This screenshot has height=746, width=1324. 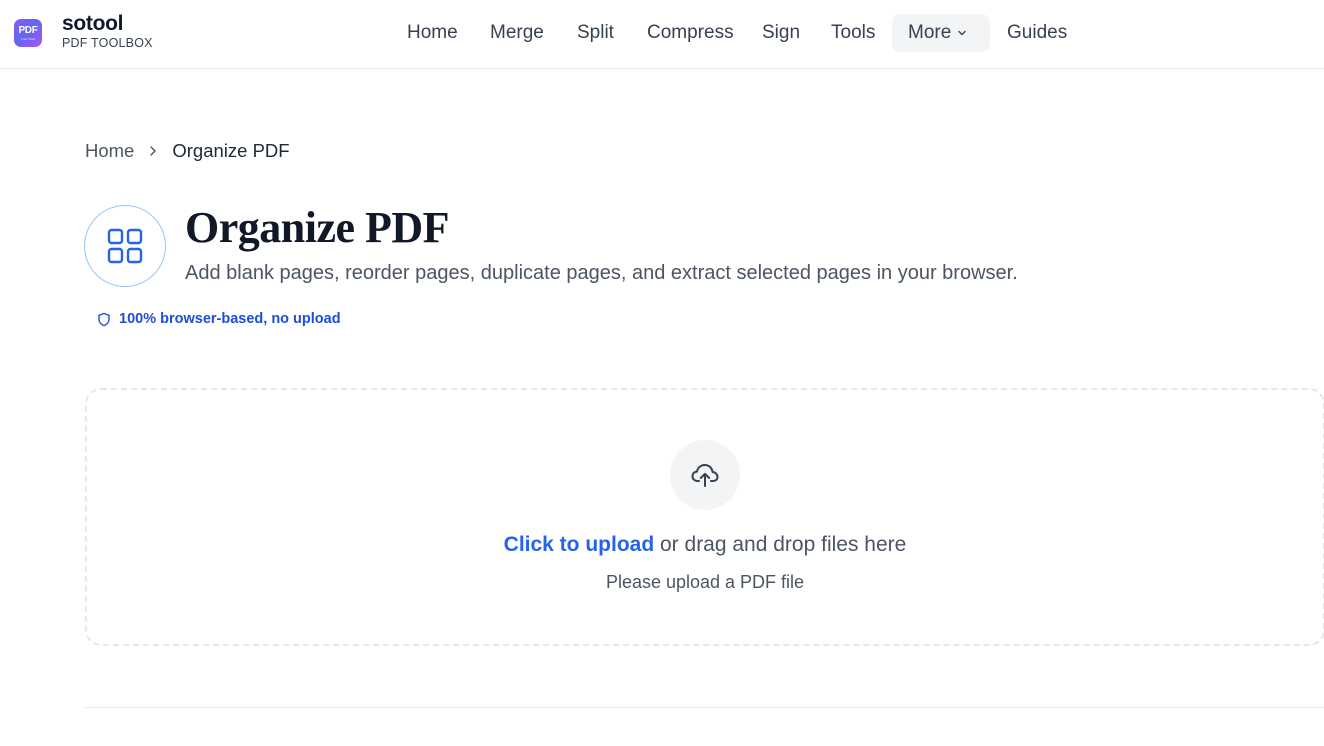 I want to click on chevron-right-icon, so click(x=153, y=151).